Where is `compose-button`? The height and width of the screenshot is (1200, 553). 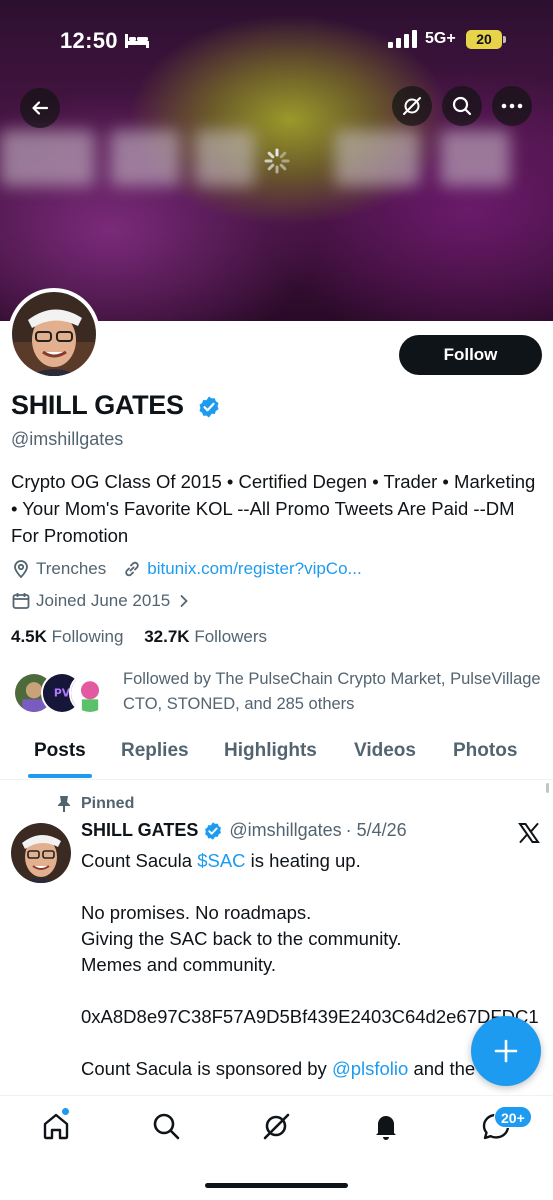 compose-button is located at coordinates (506, 1051).